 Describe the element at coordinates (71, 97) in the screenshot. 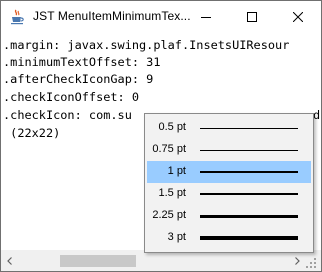

I see `text-line-check-icon-offset: .checkIconOffset: 0` at that location.